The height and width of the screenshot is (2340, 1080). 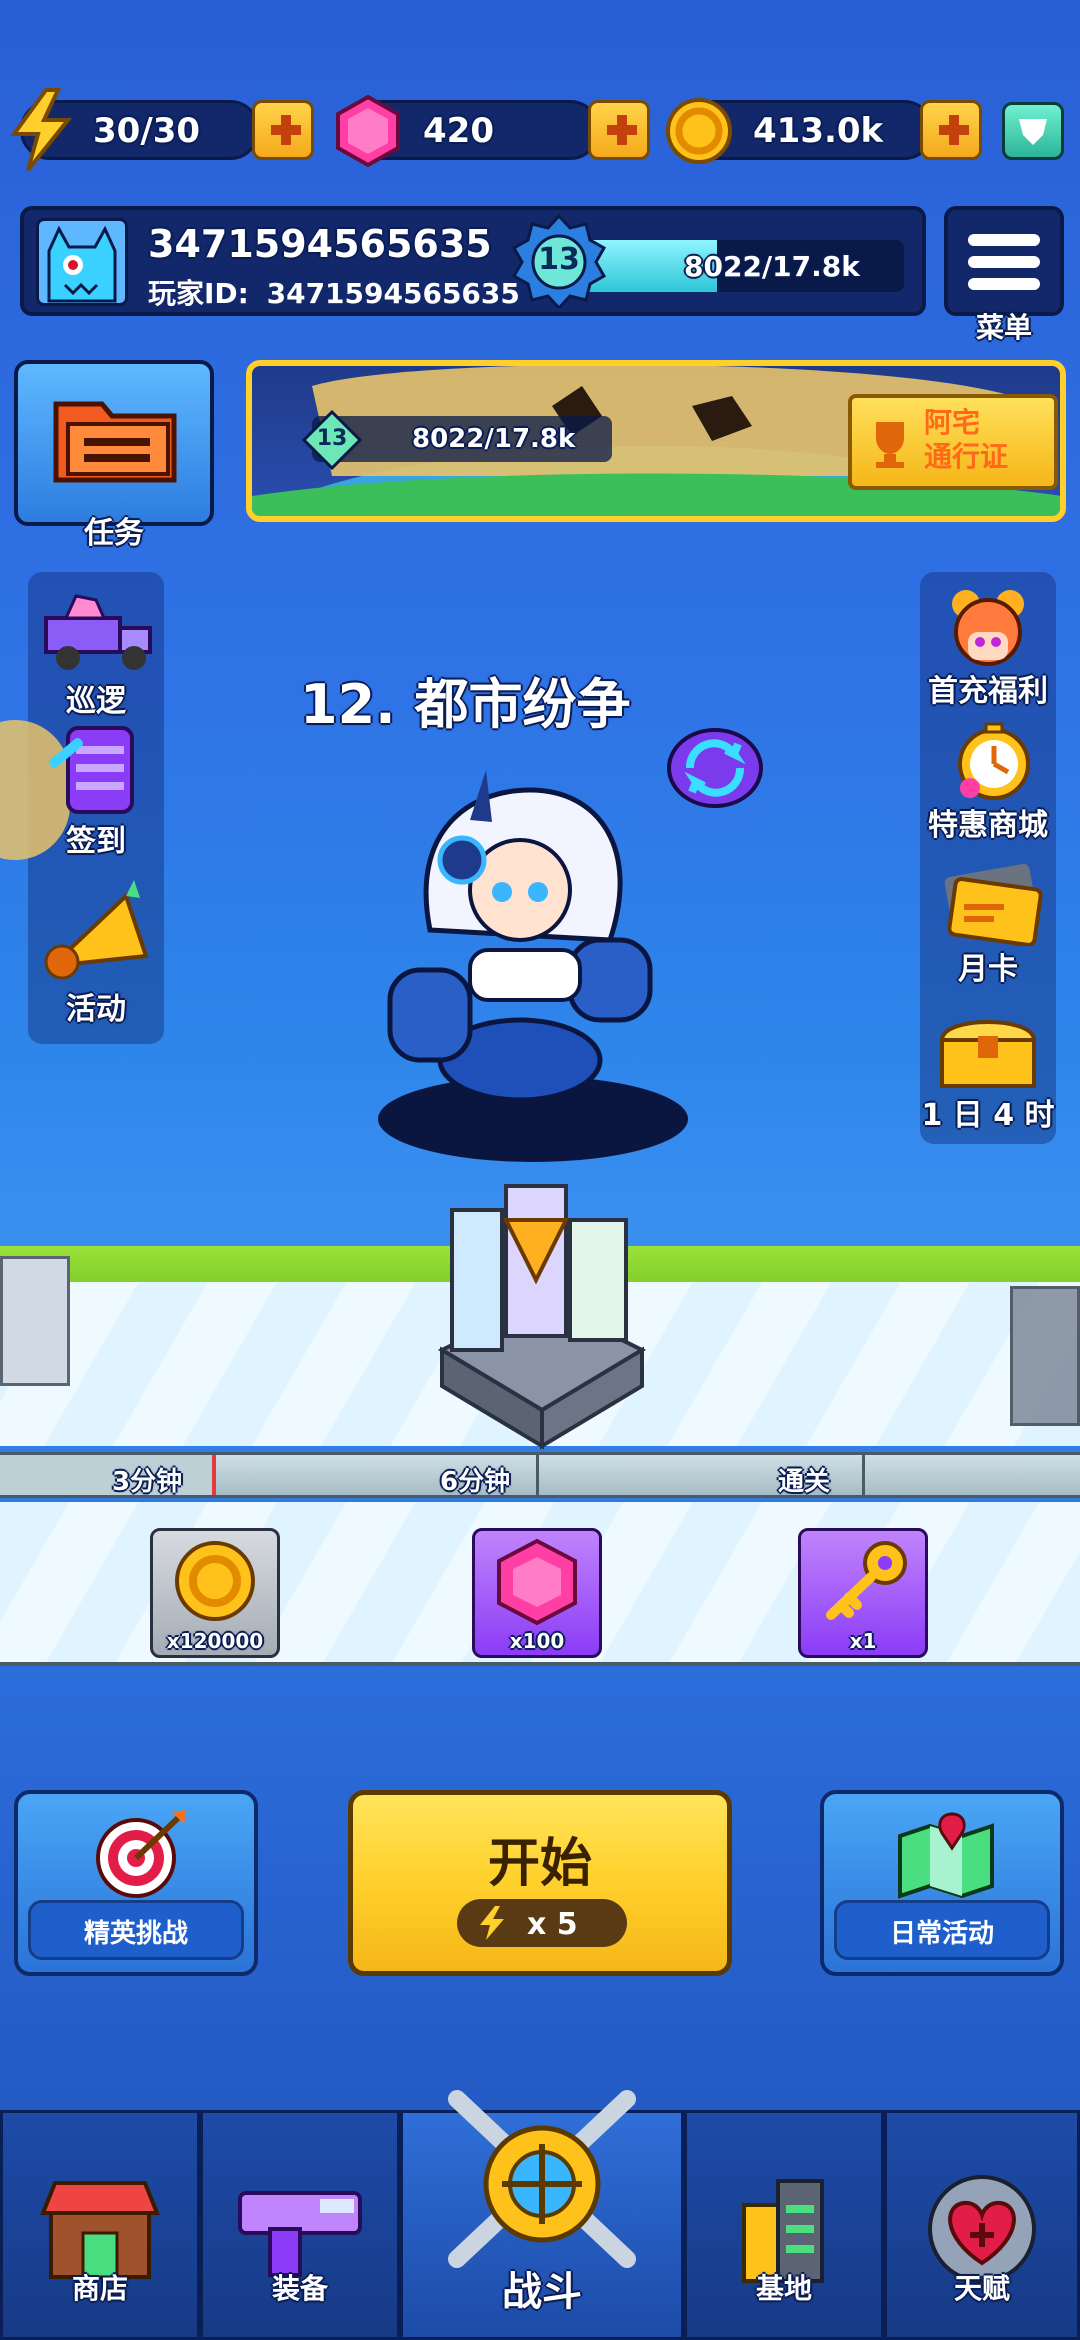 I want to click on folder-icon, so click(x=115, y=442).